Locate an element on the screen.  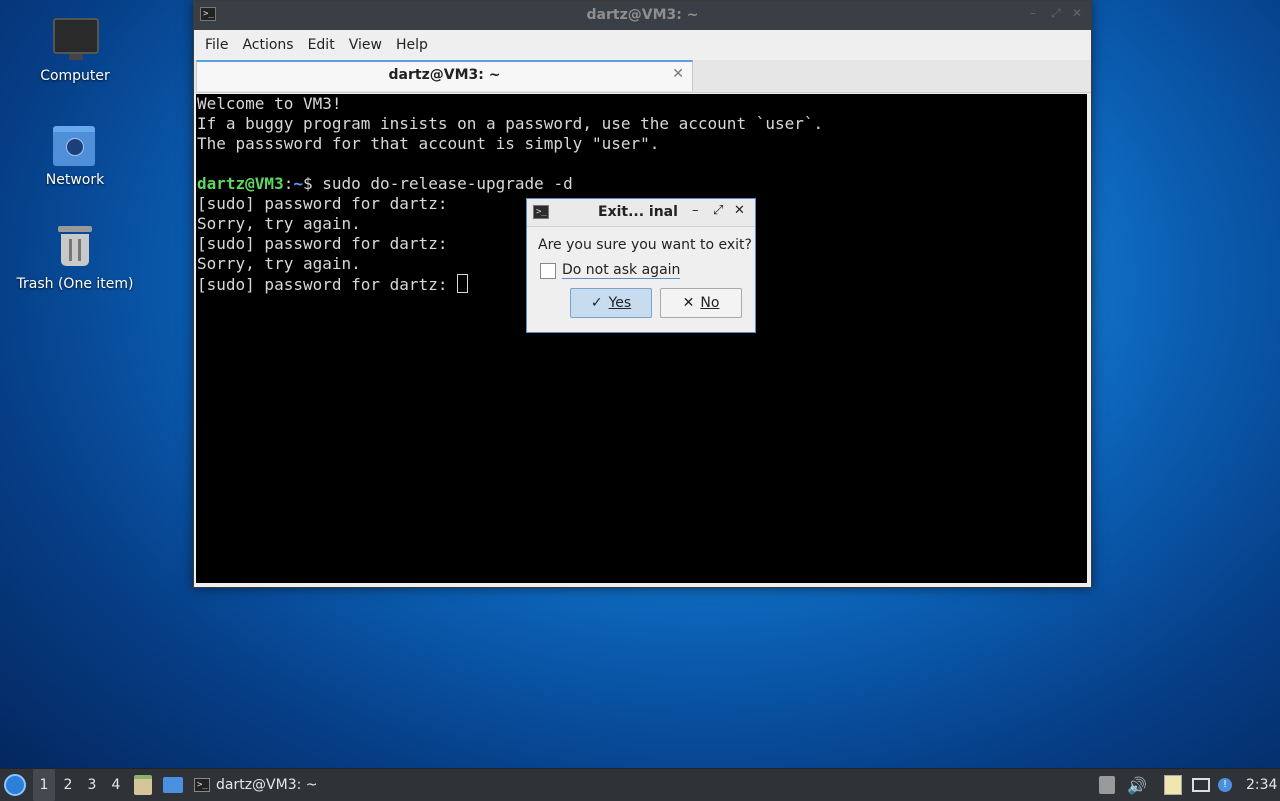
workspace-1: 1 is located at coordinates (44, 785).